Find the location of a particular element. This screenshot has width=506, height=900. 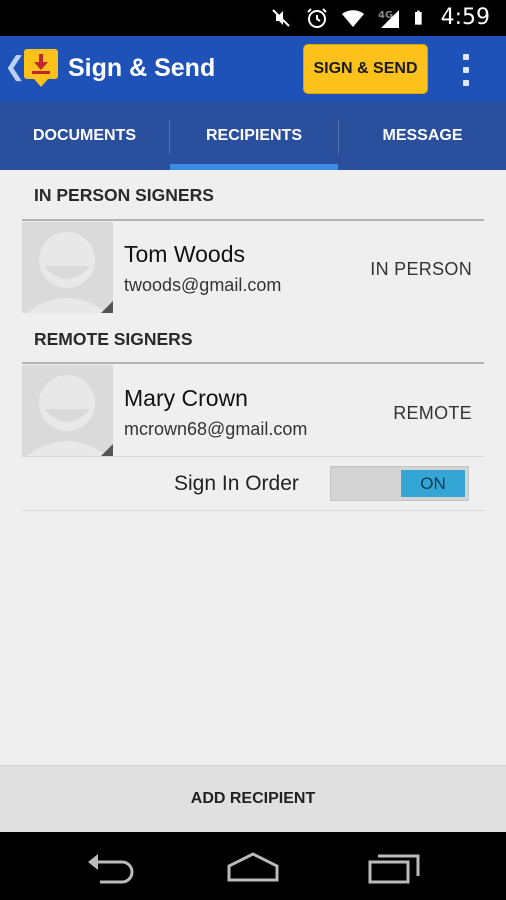

clock: 4:59 is located at coordinates (465, 17).